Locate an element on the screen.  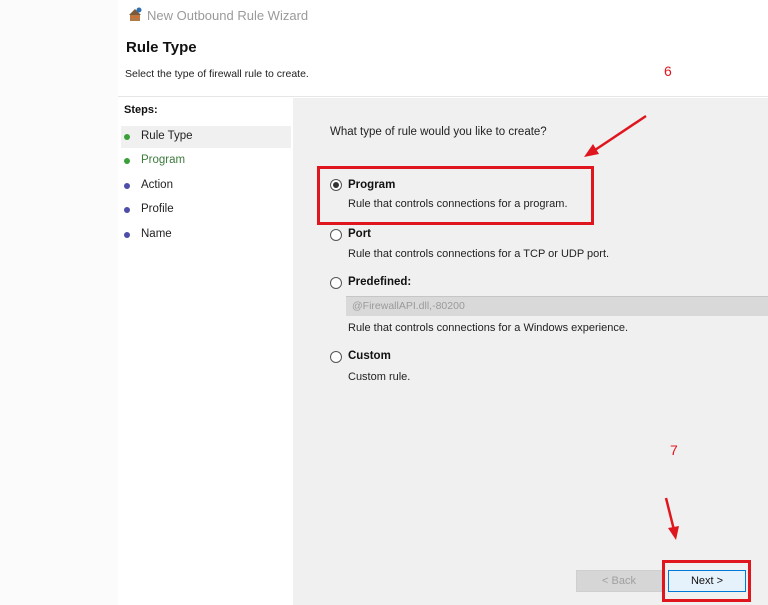
page-title: Rule Type is located at coordinates (161, 47).